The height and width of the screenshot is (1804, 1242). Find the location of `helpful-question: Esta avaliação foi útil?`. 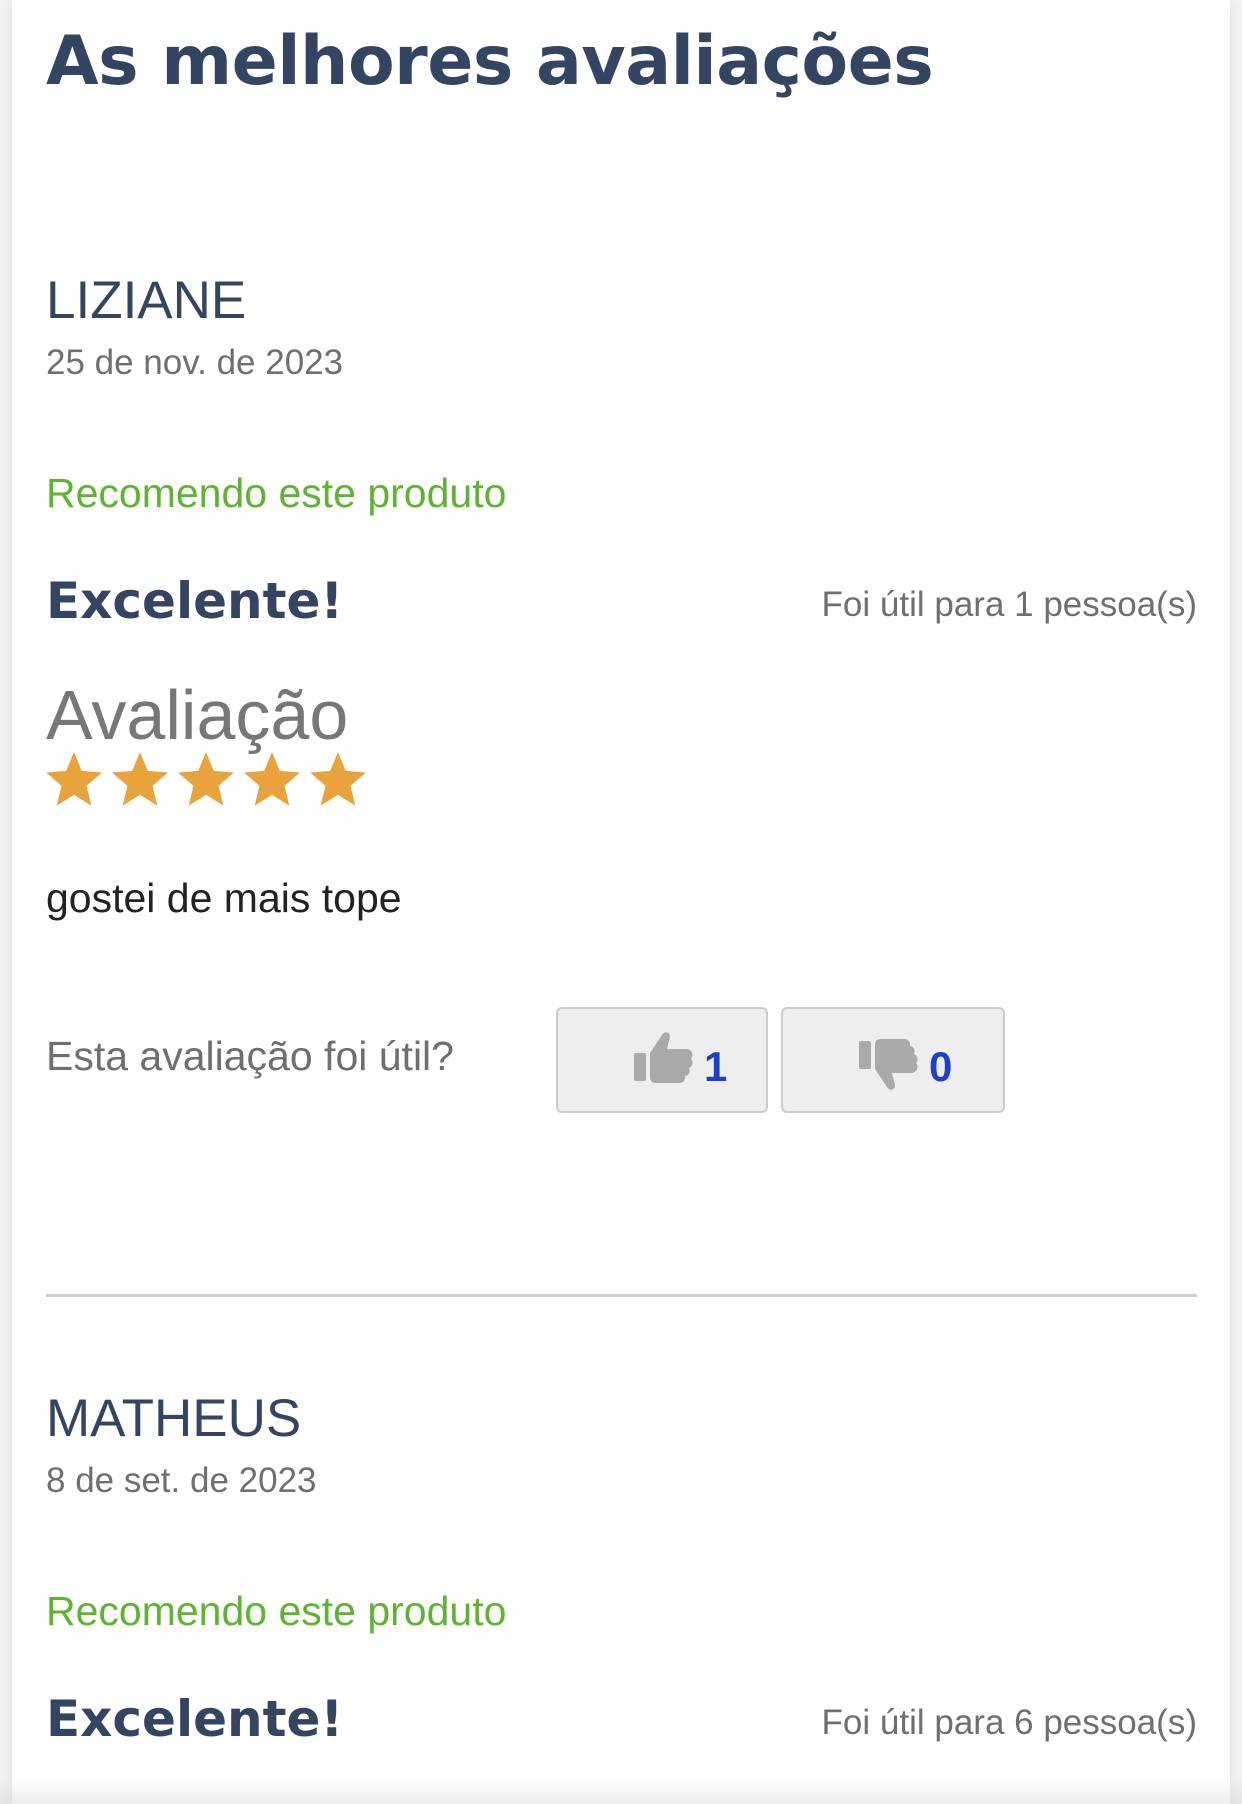

helpful-question: Esta avaliação foi útil? is located at coordinates (250, 1056).